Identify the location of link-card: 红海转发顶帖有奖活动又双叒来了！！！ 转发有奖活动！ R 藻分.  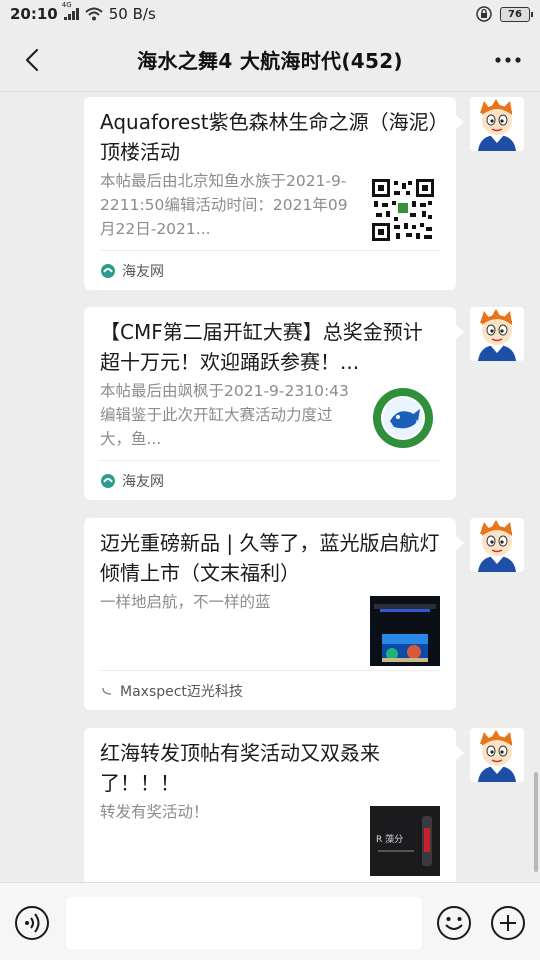
(274, 805).